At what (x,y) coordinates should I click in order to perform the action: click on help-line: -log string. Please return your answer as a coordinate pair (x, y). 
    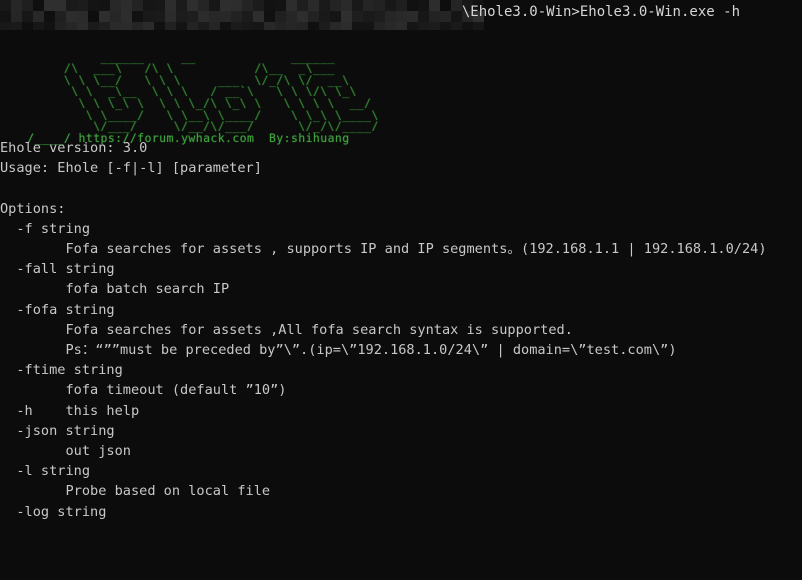
    Looking at the image, I should click on (53, 511).